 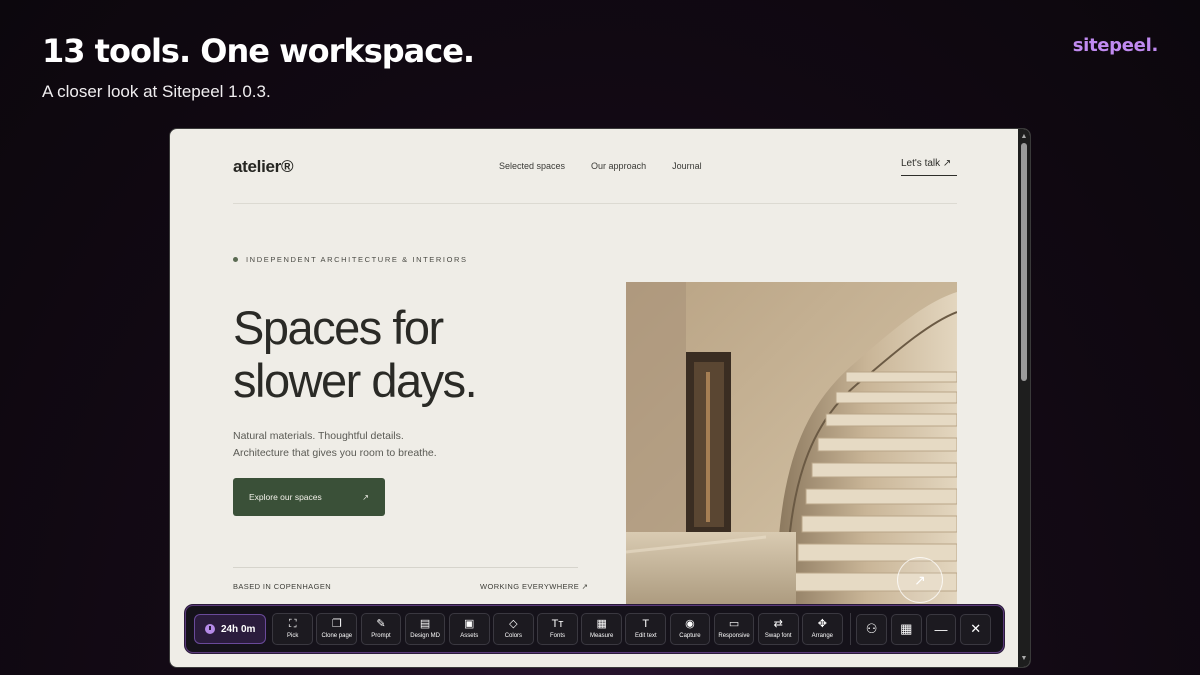 I want to click on cta-label: Explore our spaces, so click(x=285, y=497).